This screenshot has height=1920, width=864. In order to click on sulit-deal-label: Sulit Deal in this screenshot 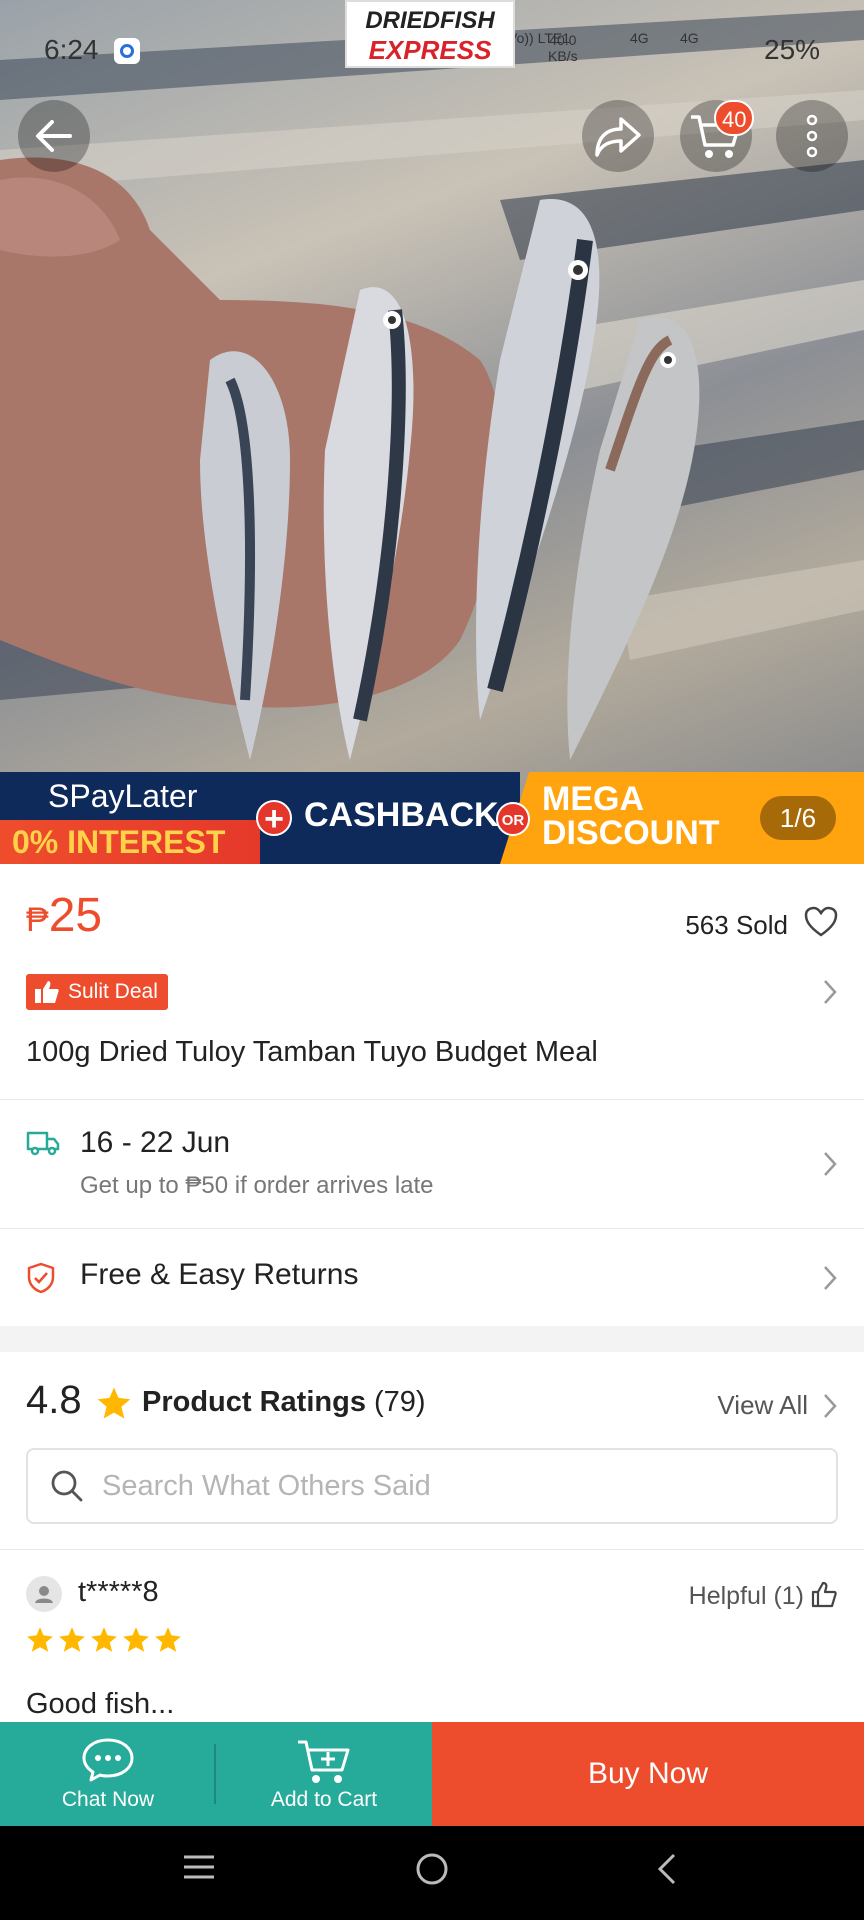, I will do `click(113, 991)`.